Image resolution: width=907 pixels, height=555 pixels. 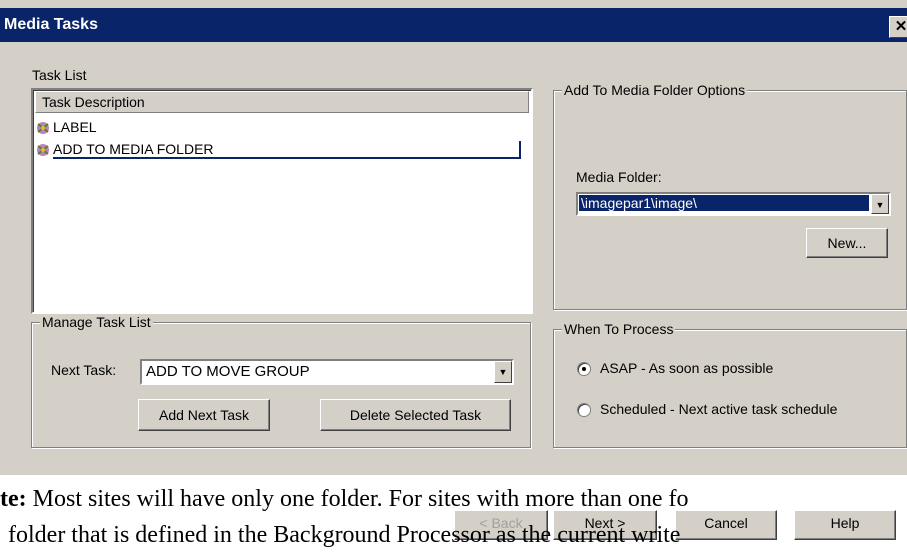 What do you see at coordinates (228, 371) in the screenshot?
I see `next-task-value: ADD TO MOVE GROUP` at bounding box center [228, 371].